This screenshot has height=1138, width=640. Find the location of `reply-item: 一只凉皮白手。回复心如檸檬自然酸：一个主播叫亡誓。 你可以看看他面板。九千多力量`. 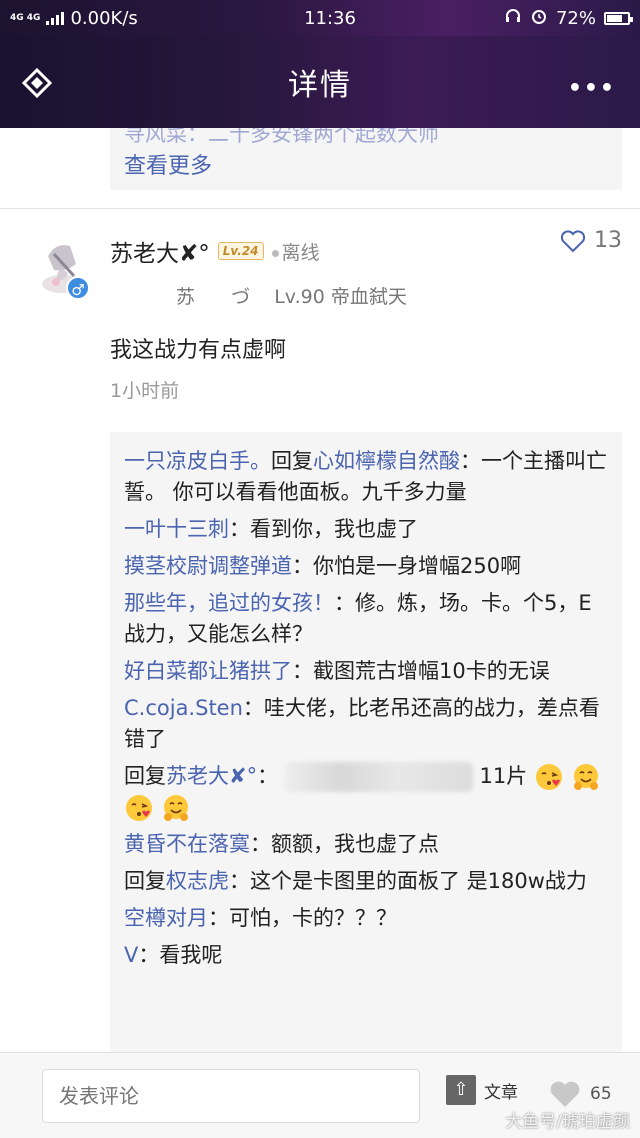

reply-item: 一只凉皮白手。回复心如檸檬自然酸：一个主播叫亡誓。 你可以看看他面板。九千多力量 is located at coordinates (366, 477).